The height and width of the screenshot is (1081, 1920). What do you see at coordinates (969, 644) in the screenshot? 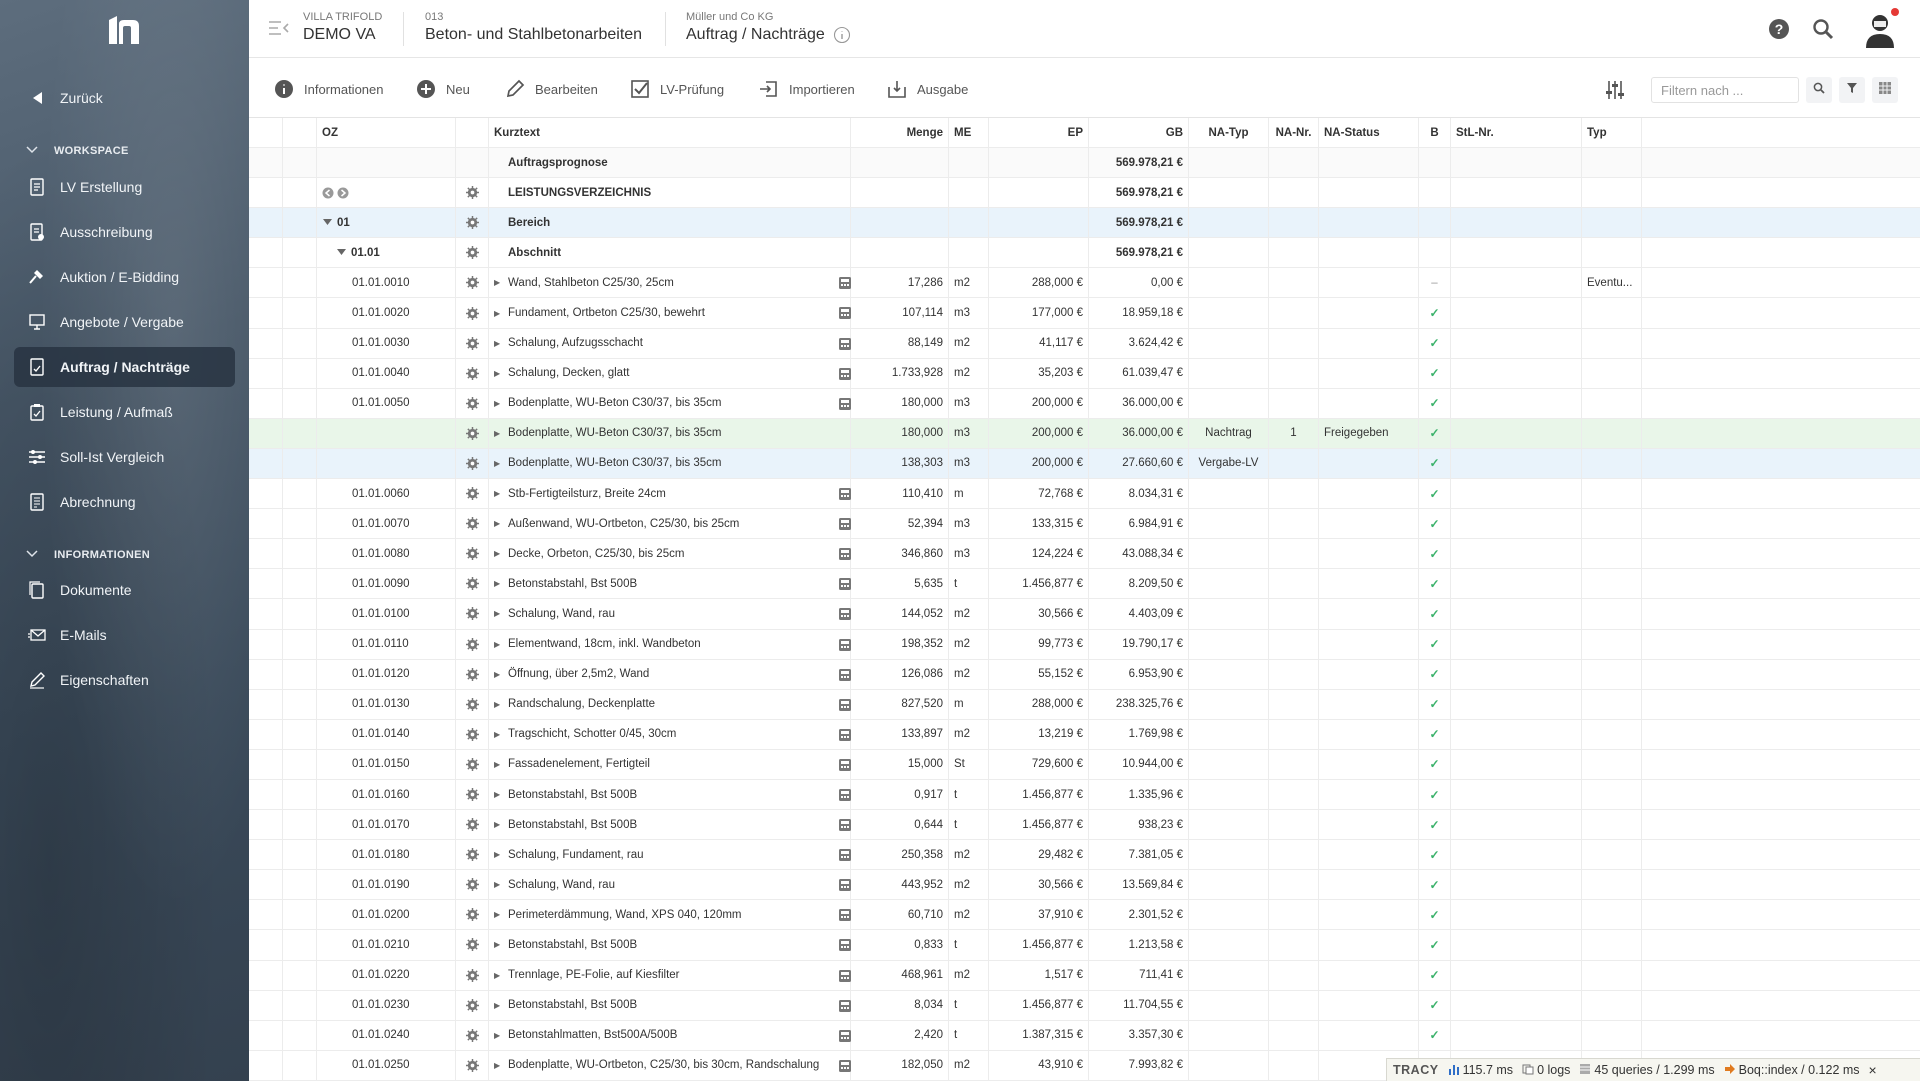
I see `me-cell: m2` at bounding box center [969, 644].